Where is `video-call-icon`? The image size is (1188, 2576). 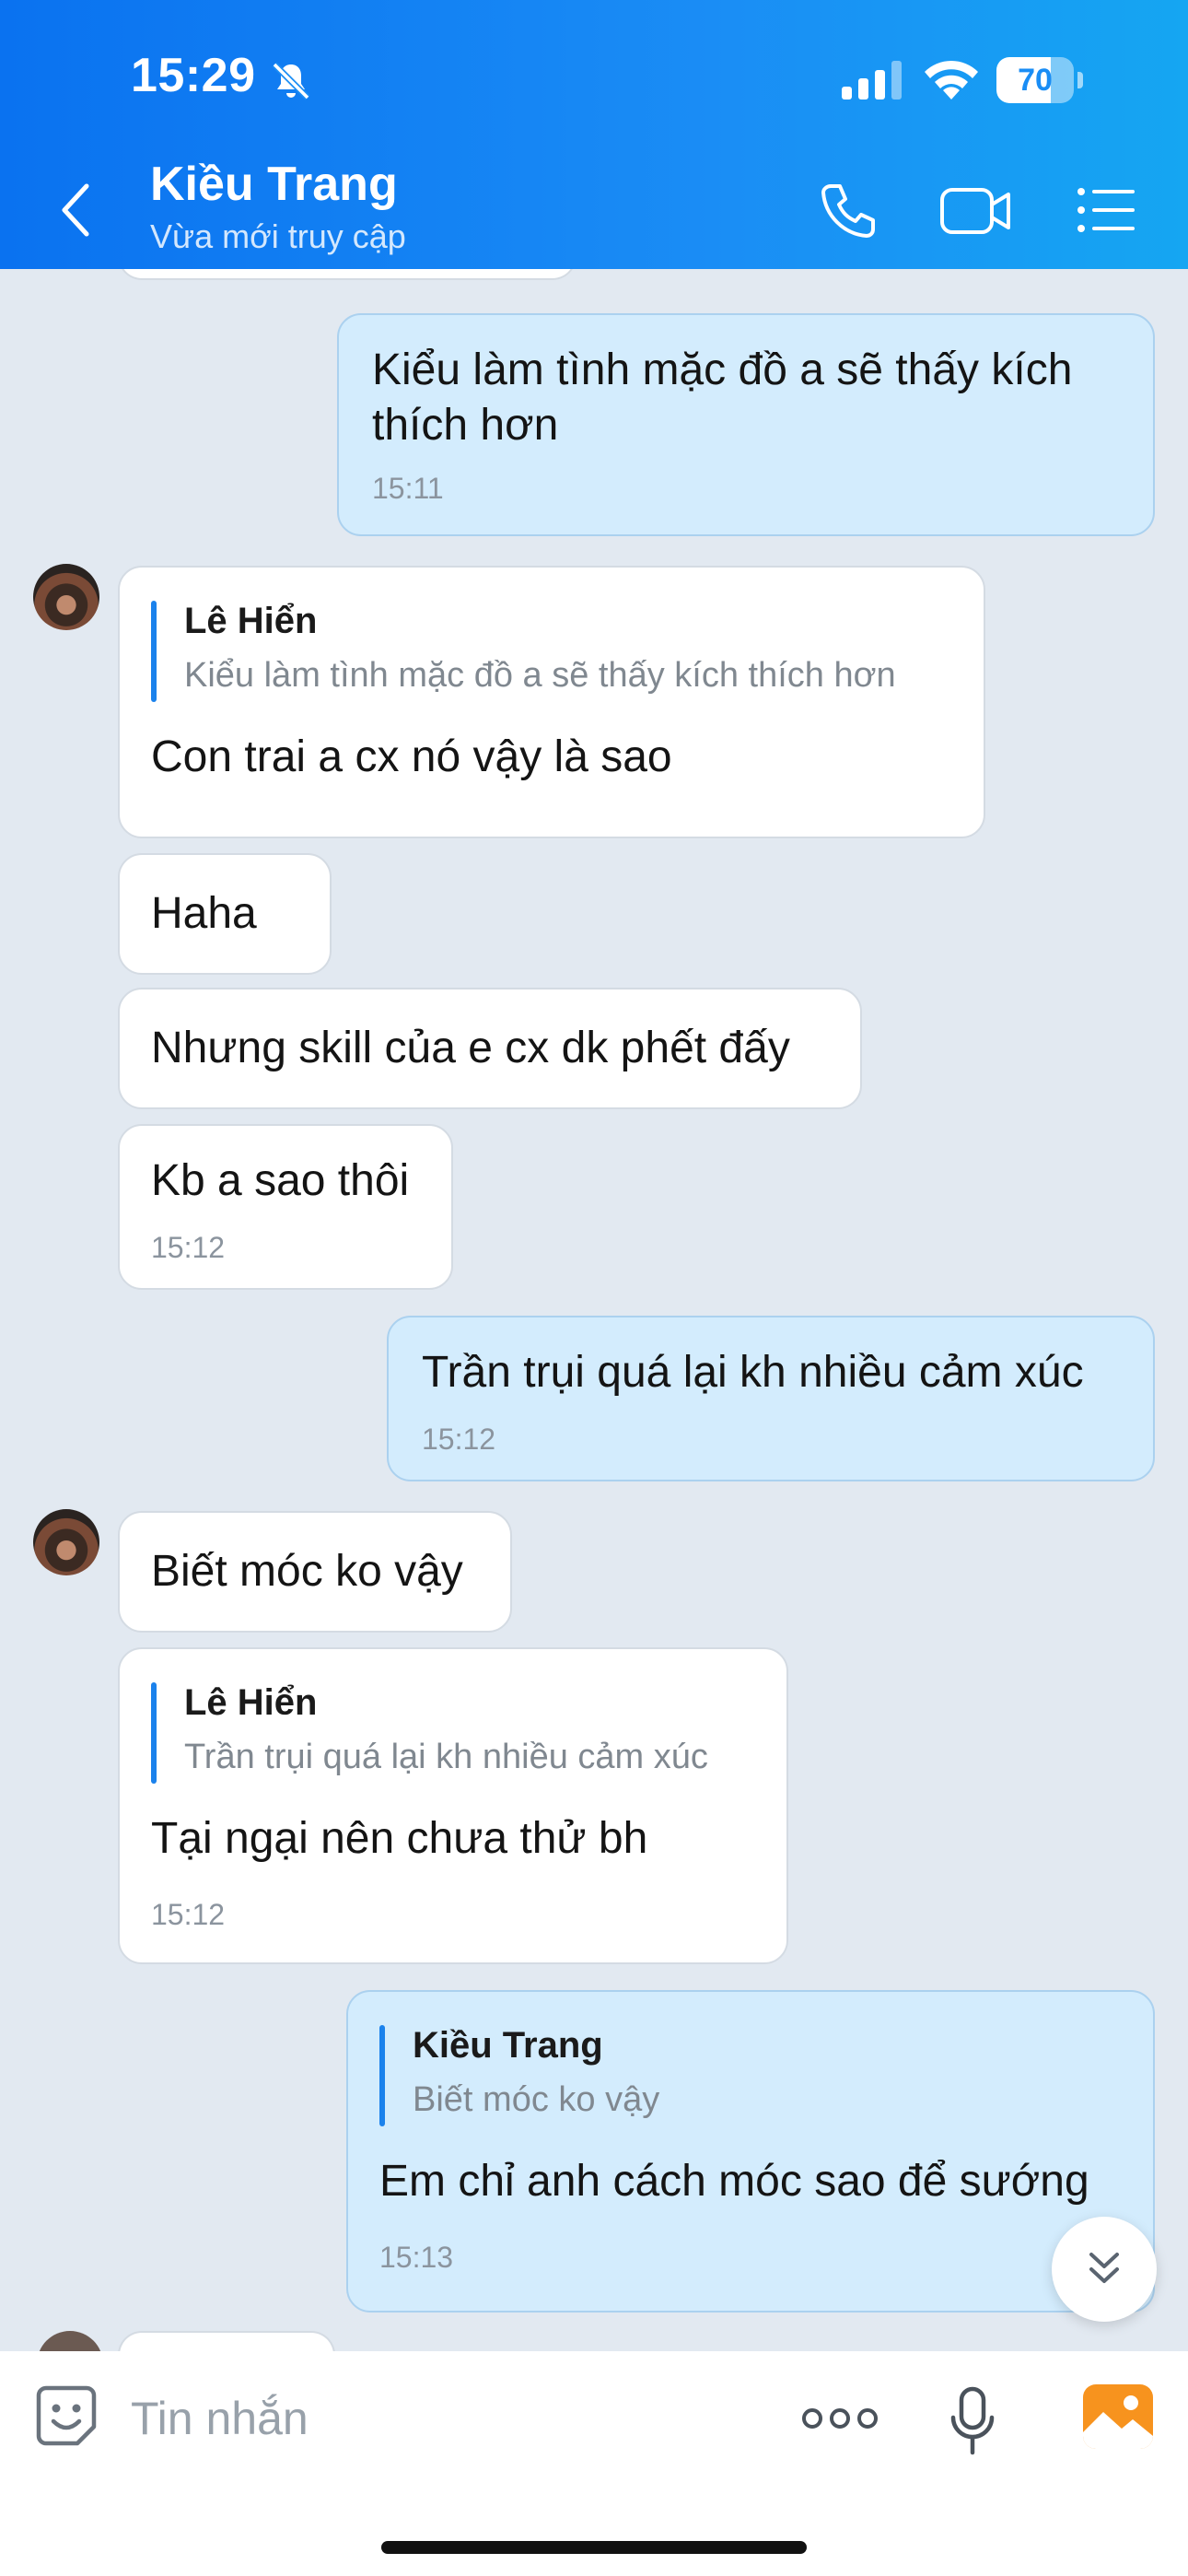 video-call-icon is located at coordinates (976, 211).